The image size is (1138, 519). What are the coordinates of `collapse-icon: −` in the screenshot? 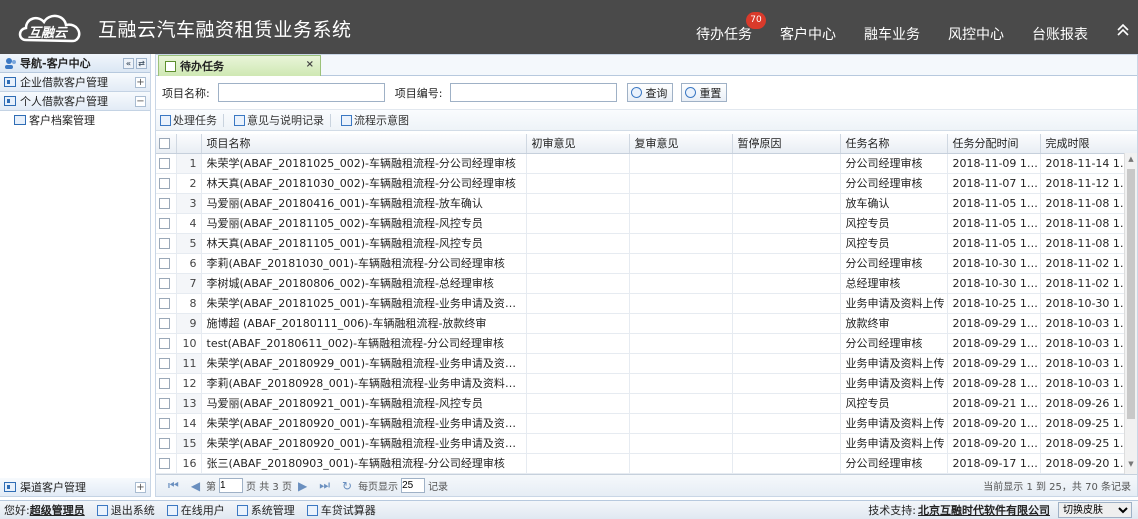 It's located at (140, 101).